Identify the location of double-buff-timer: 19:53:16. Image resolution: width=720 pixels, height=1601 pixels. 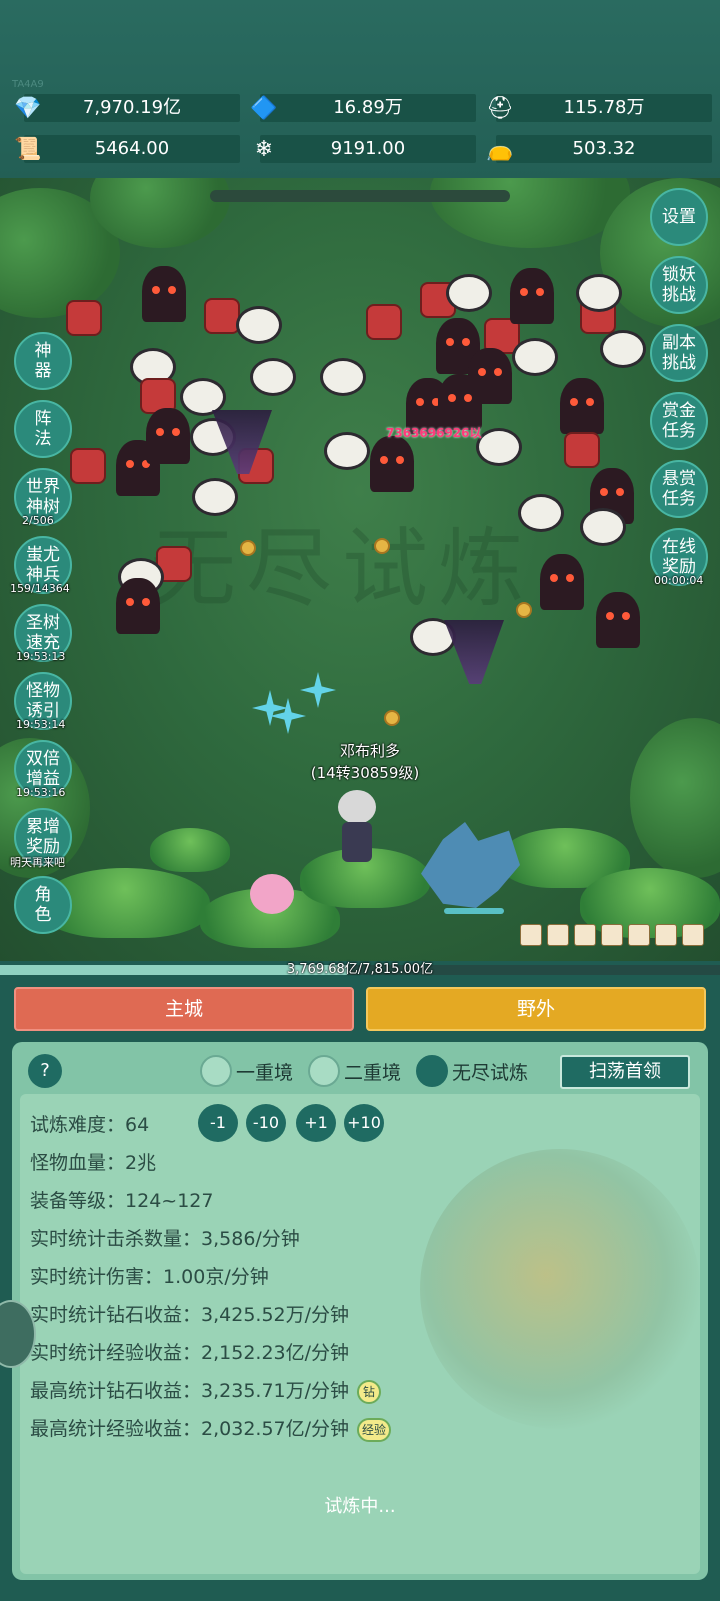
(41, 792).